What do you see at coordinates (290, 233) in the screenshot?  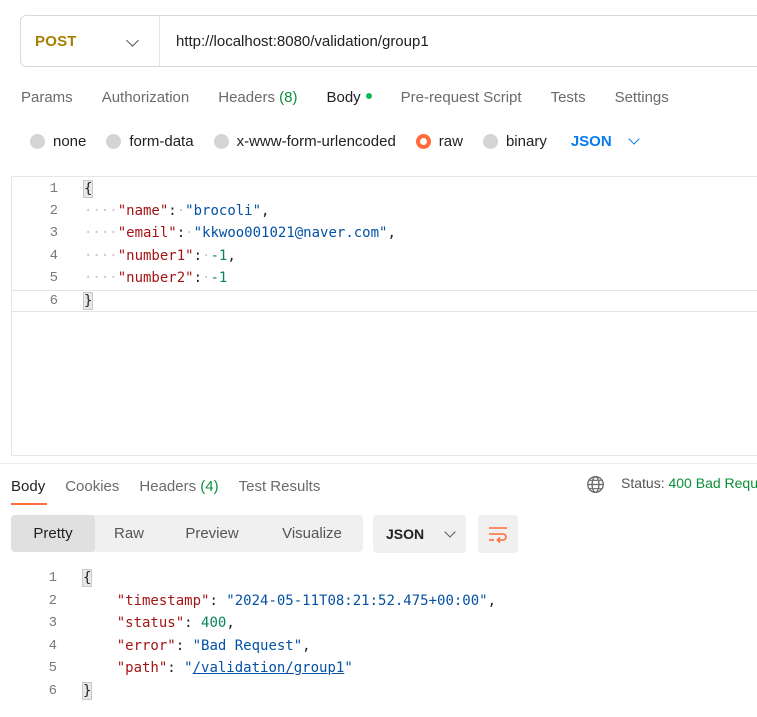 I see `json-value: "kkwoo001021@naver.com"` at bounding box center [290, 233].